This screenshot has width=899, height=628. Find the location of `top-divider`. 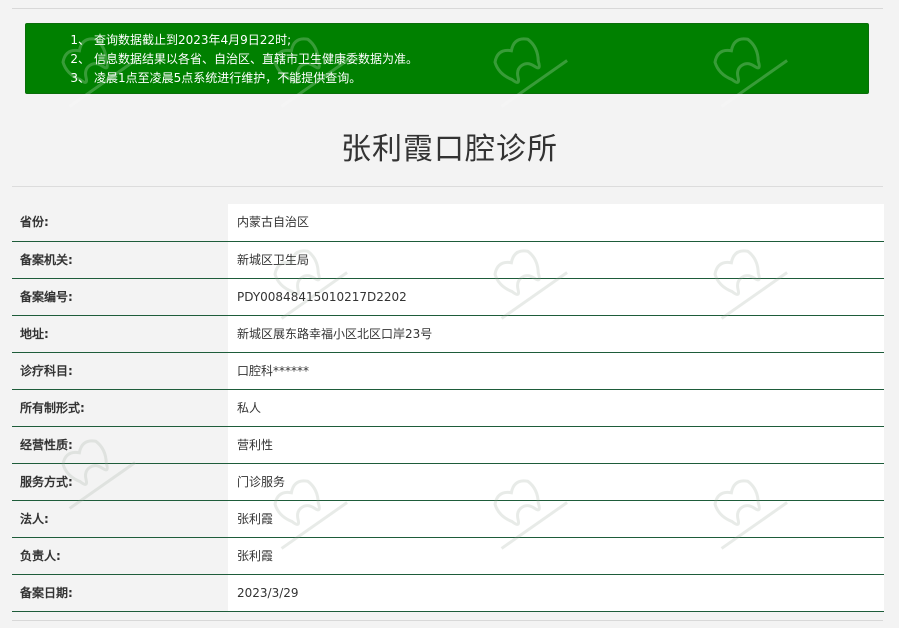

top-divider is located at coordinates (447, 8).